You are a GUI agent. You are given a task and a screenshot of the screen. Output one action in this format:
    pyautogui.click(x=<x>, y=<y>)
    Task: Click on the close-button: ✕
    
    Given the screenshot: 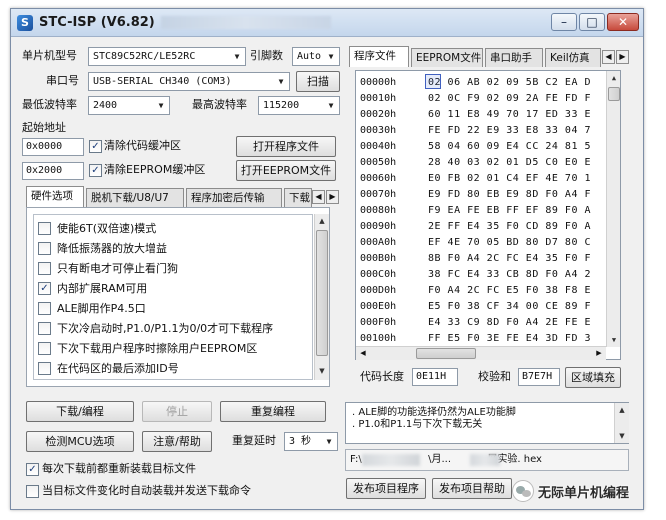 What is the action you would take?
    pyautogui.click(x=623, y=22)
    